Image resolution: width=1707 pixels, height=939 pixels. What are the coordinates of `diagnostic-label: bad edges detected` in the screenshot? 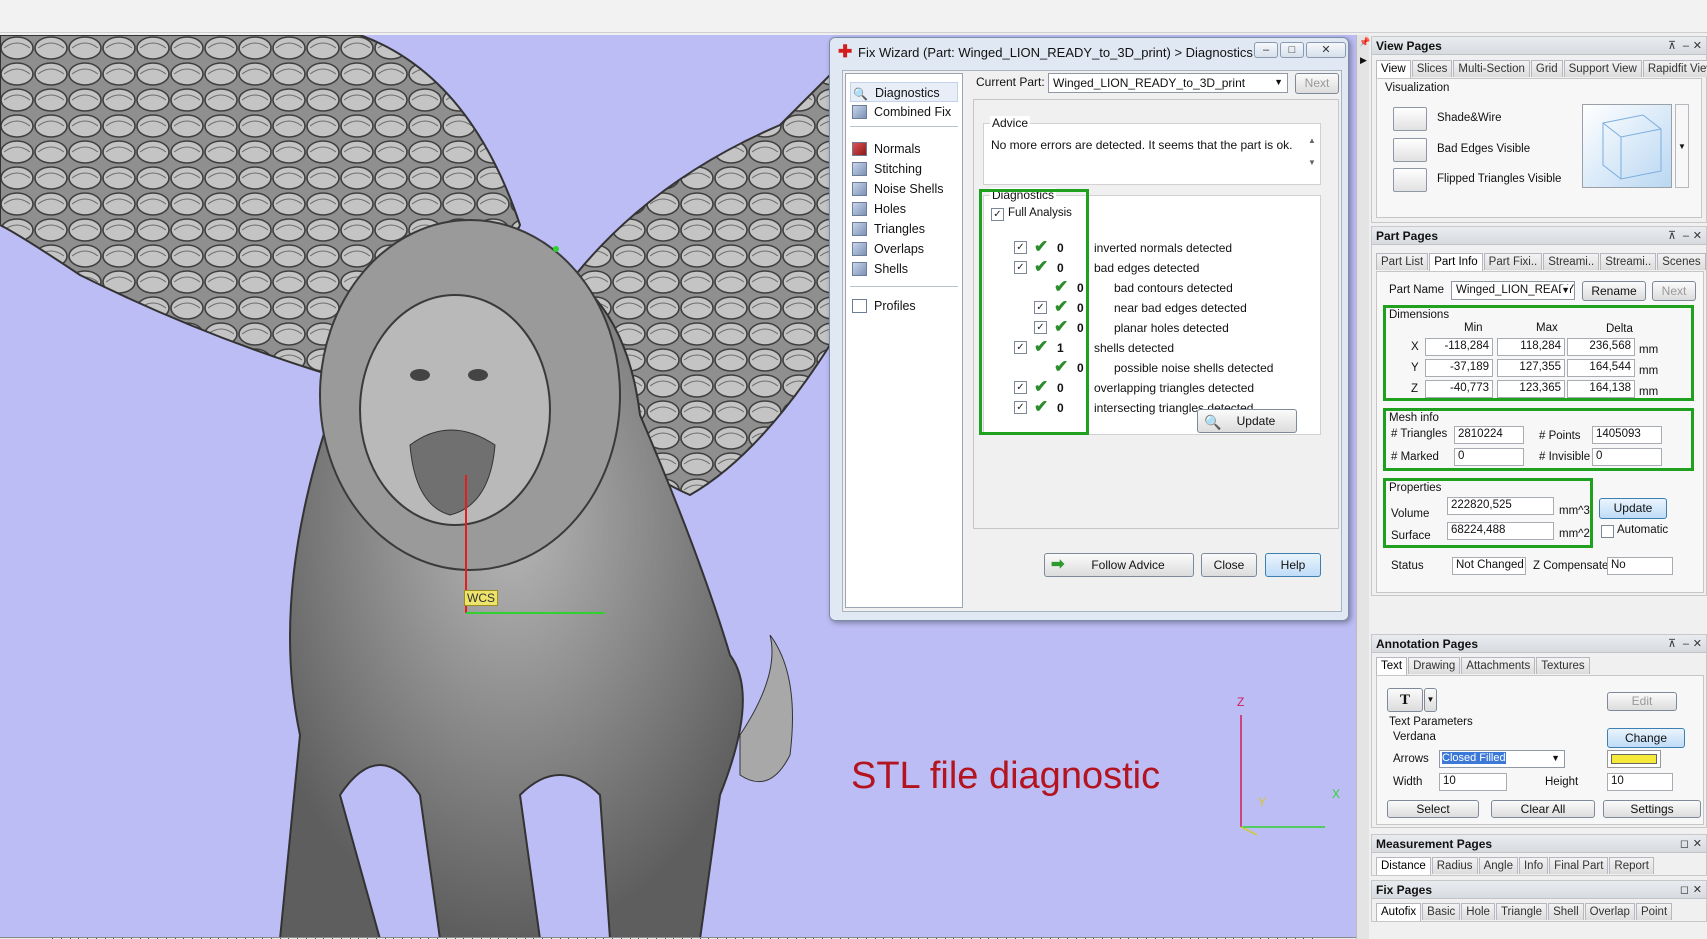 It's located at (1147, 268).